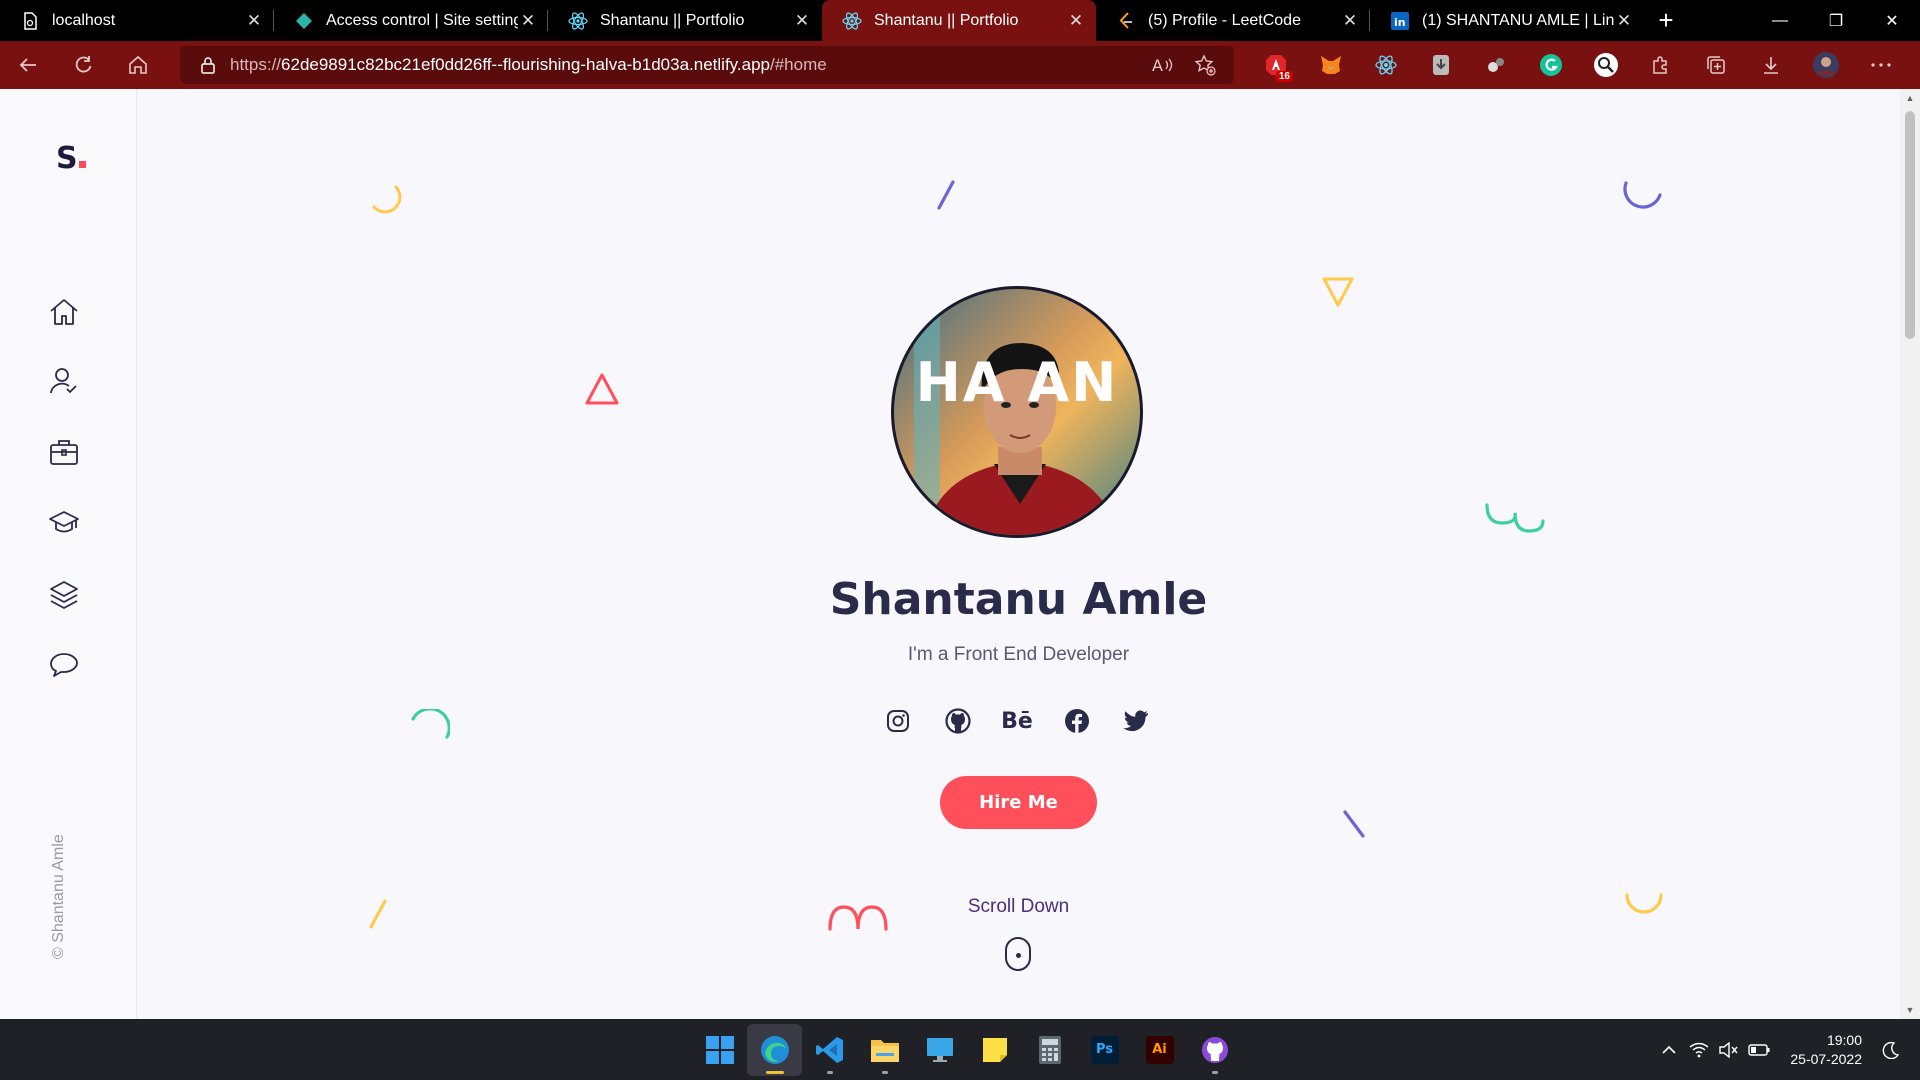 The image size is (1920, 1080). Describe the element at coordinates (1233, 20) in the screenshot. I see `tab-leetcode: (5) Profile - LeetCode ✕` at that location.